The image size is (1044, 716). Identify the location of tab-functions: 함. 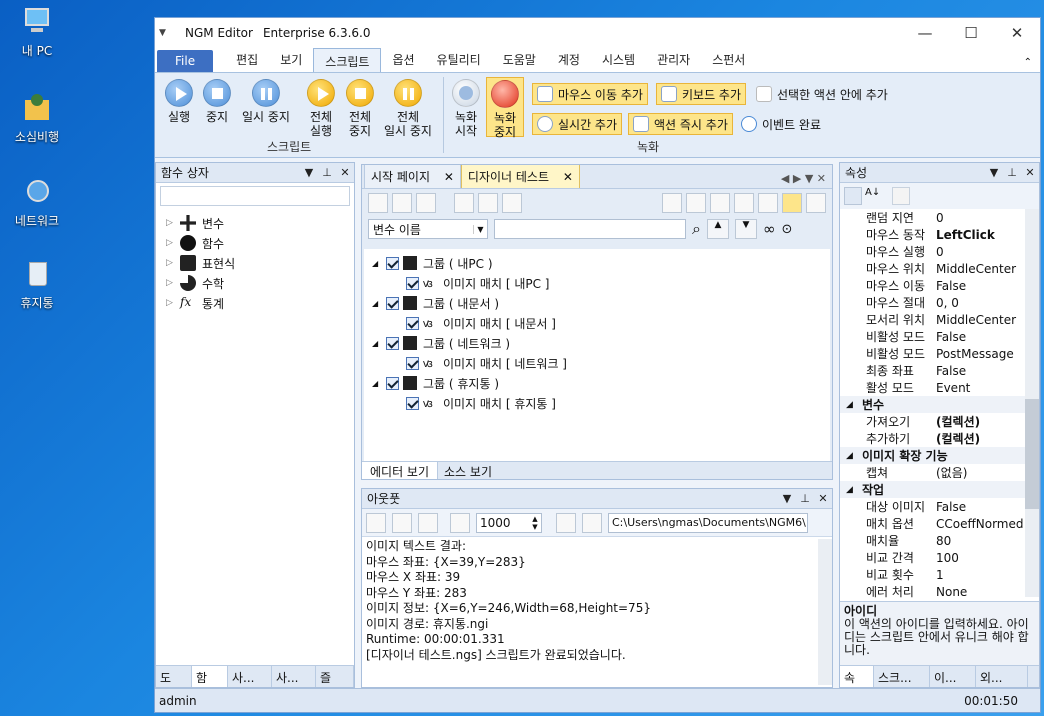
(210, 676).